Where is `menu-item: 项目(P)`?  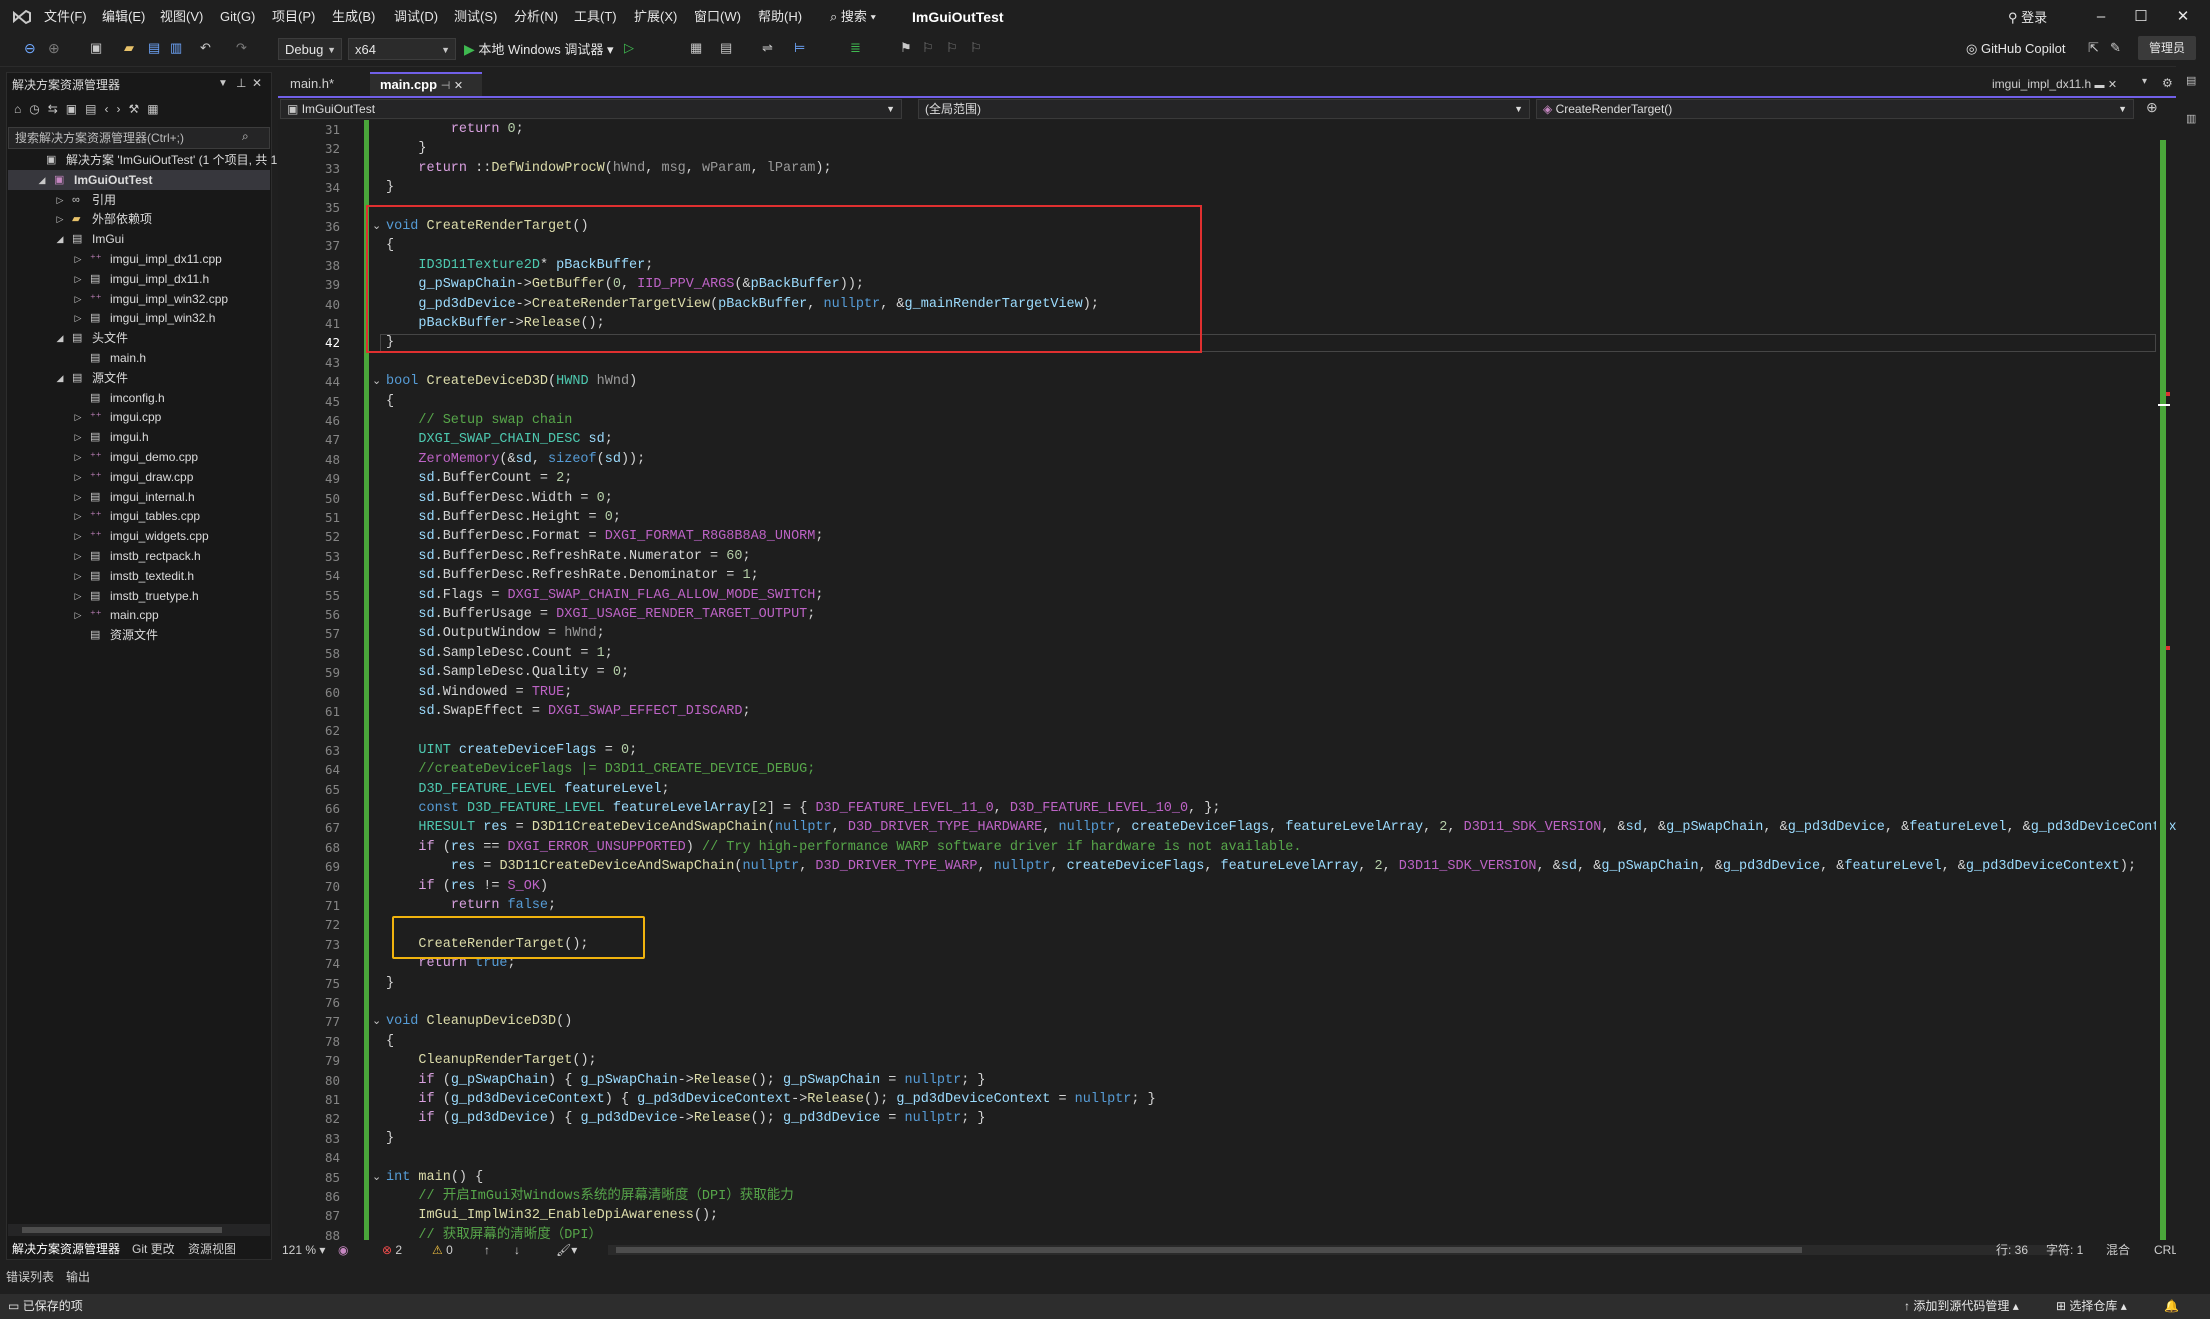
menu-item: 项目(P) is located at coordinates (293, 17).